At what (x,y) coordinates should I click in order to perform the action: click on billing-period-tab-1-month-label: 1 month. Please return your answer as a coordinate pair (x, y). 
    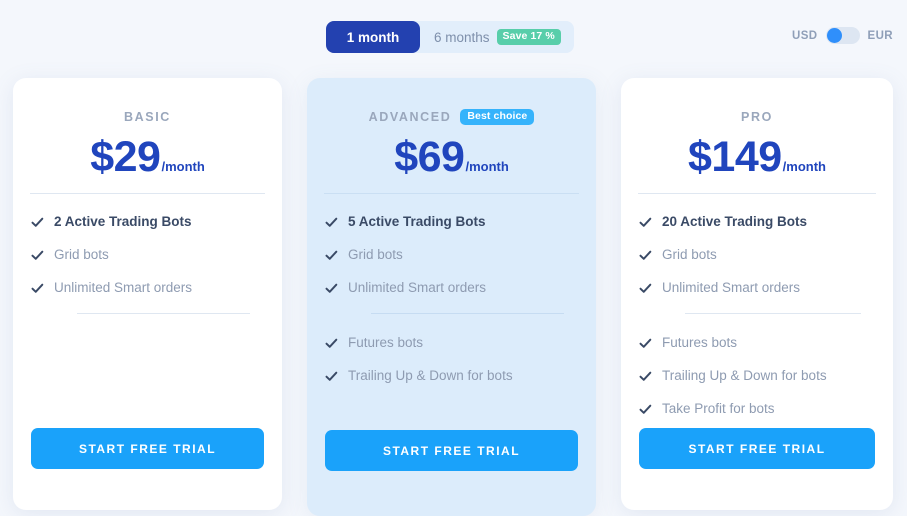
    Looking at the image, I should click on (373, 37).